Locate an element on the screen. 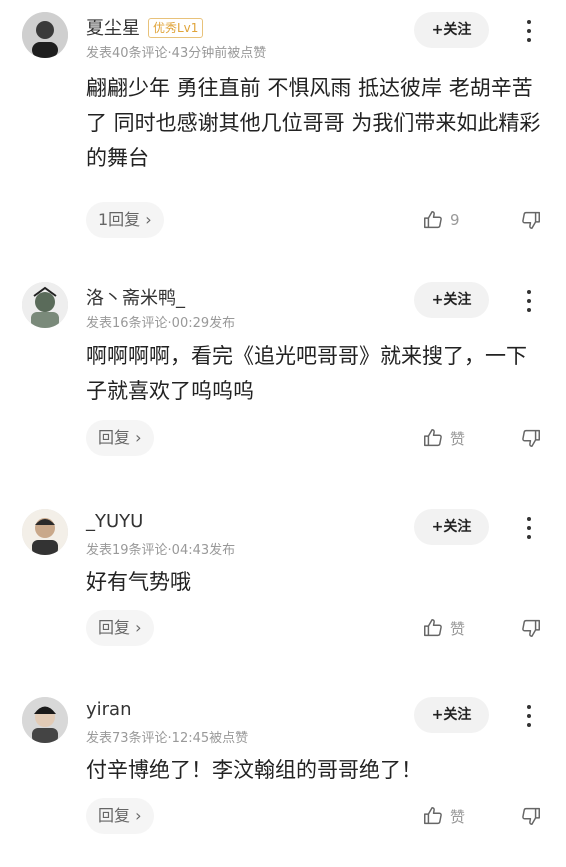 The height and width of the screenshot is (867, 566). comment-text: 好有气势哦 is located at coordinates (138, 582).